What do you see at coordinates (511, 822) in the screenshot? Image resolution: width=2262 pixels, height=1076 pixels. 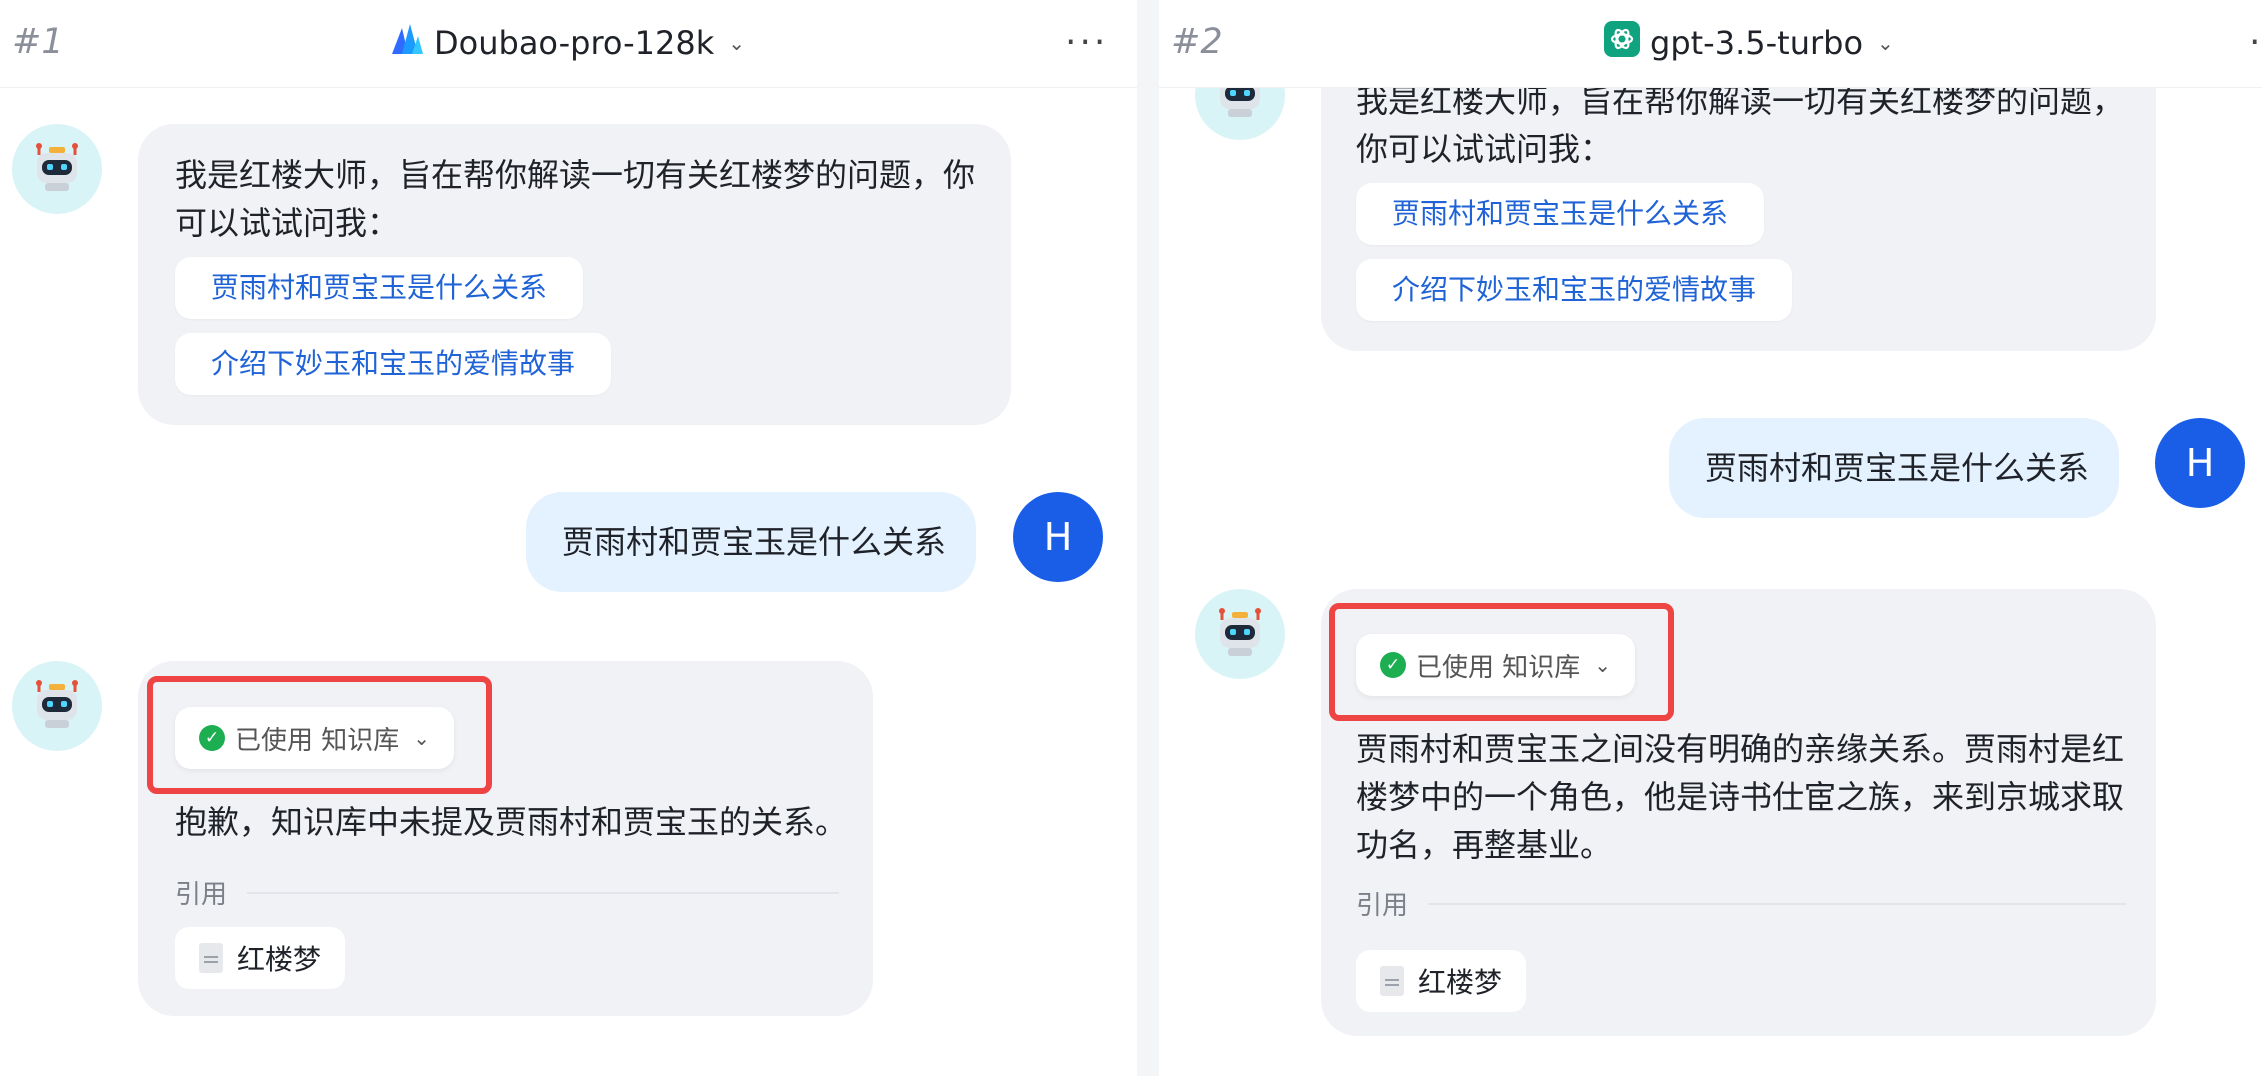 I see `answer-text: 抱歉，知识库中未提及贾雨村和贾宝玉的关系。` at bounding box center [511, 822].